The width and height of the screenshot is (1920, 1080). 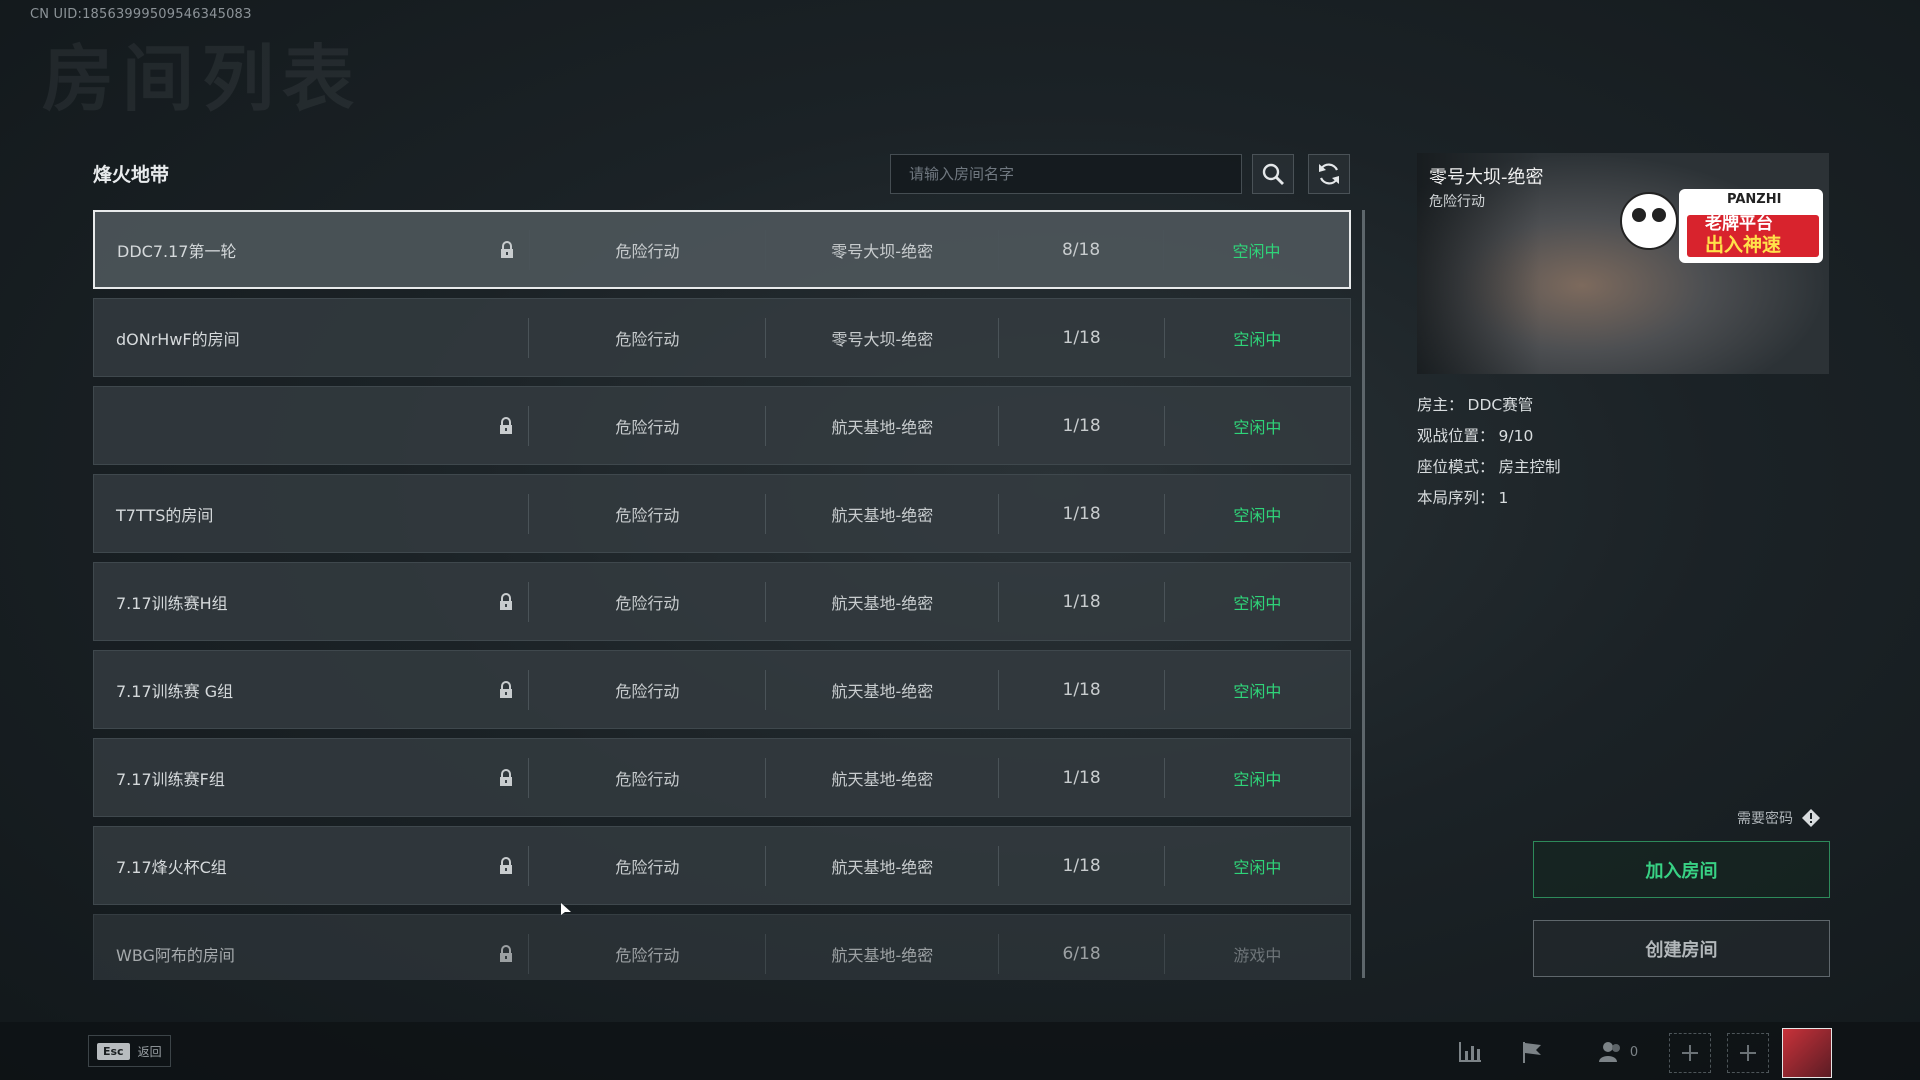 I want to click on refresh-button, so click(x=1329, y=174).